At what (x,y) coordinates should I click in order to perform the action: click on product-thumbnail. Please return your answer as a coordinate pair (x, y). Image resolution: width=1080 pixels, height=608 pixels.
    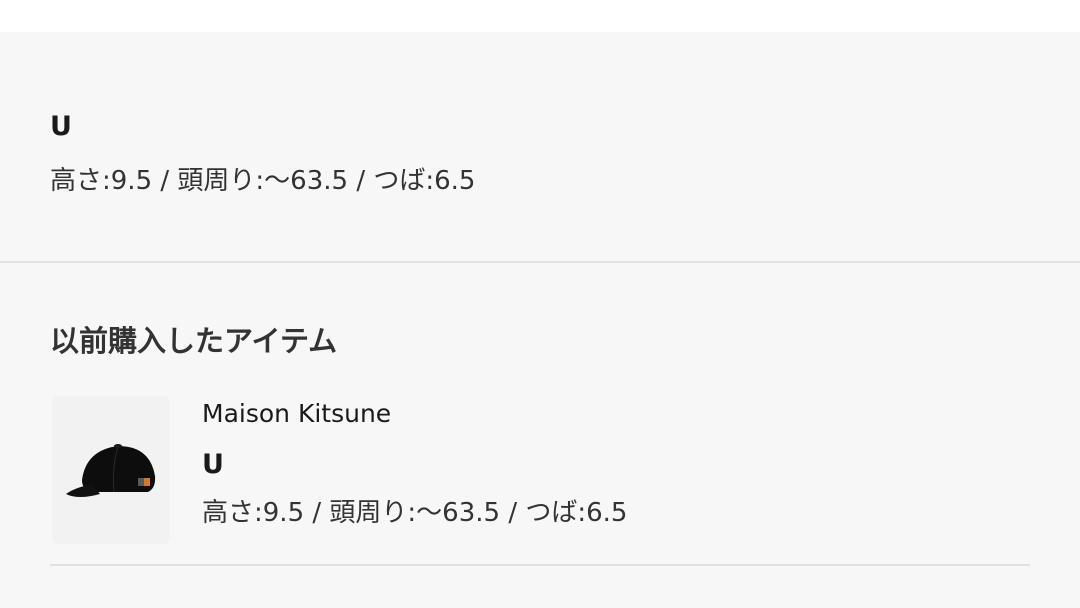
    Looking at the image, I should click on (111, 470).